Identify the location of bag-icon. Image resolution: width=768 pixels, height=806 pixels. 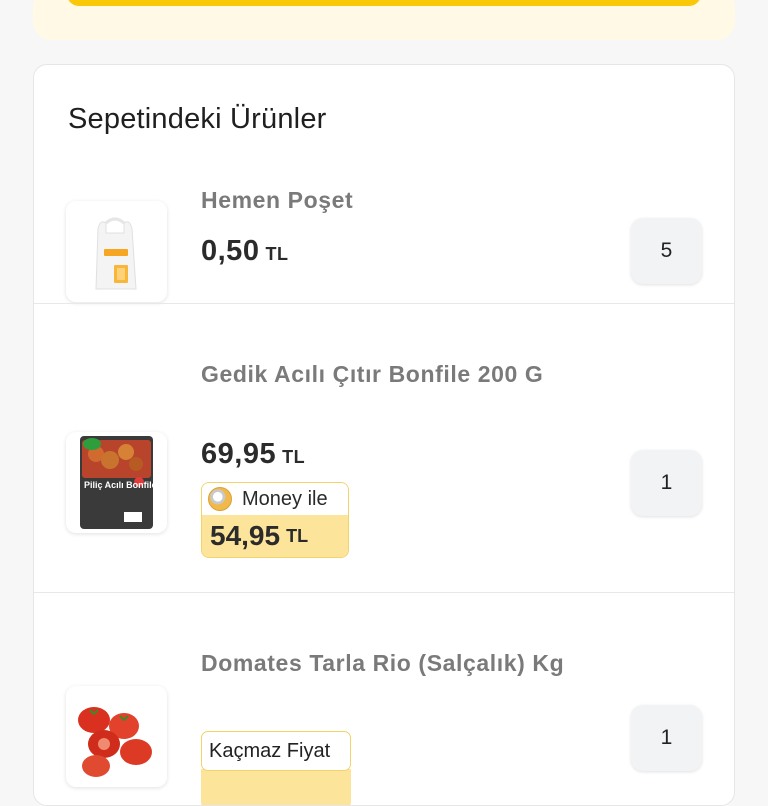
(116, 253).